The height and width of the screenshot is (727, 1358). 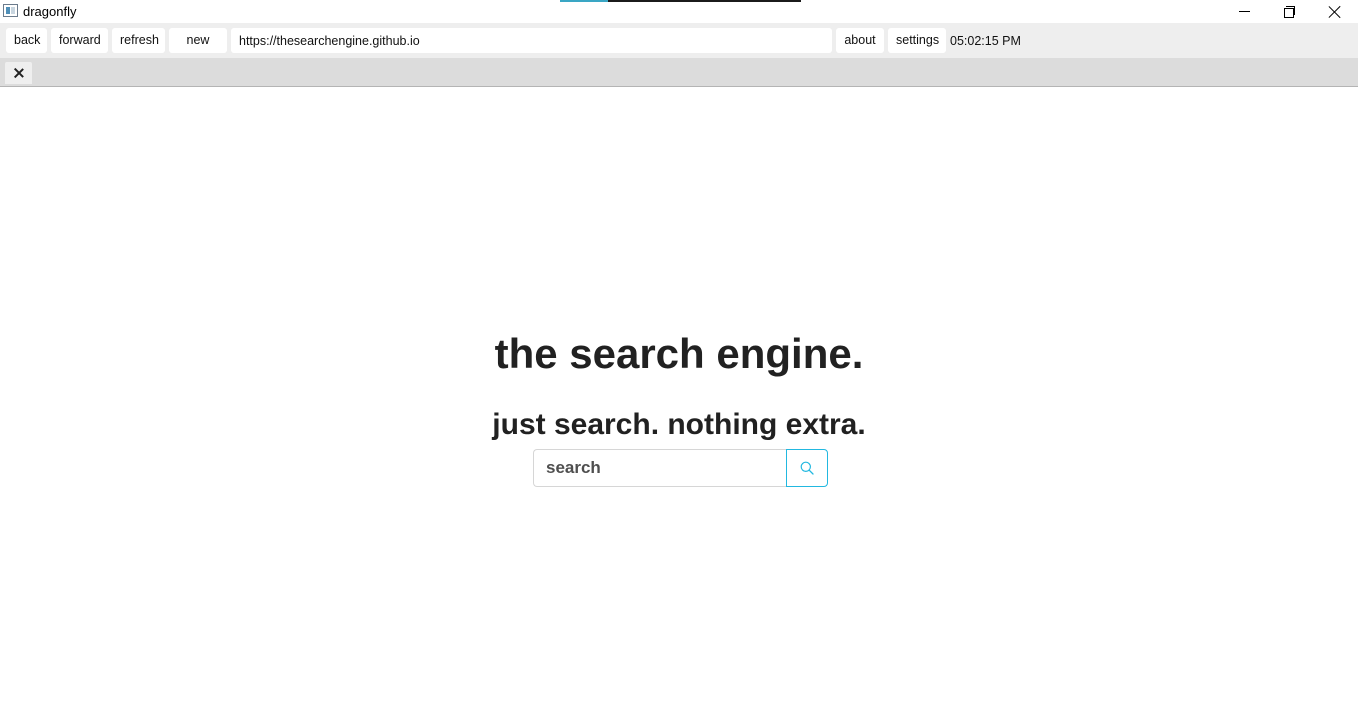 I want to click on minimize-button, so click(x=1244, y=11).